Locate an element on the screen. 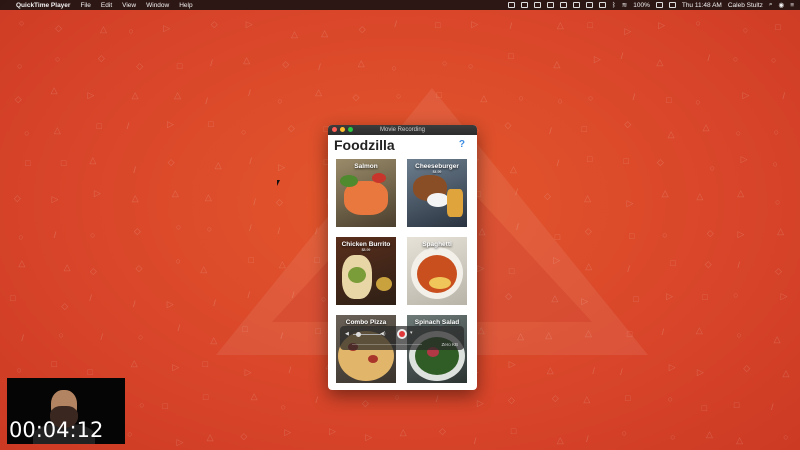  close-button is located at coordinates (334, 129).